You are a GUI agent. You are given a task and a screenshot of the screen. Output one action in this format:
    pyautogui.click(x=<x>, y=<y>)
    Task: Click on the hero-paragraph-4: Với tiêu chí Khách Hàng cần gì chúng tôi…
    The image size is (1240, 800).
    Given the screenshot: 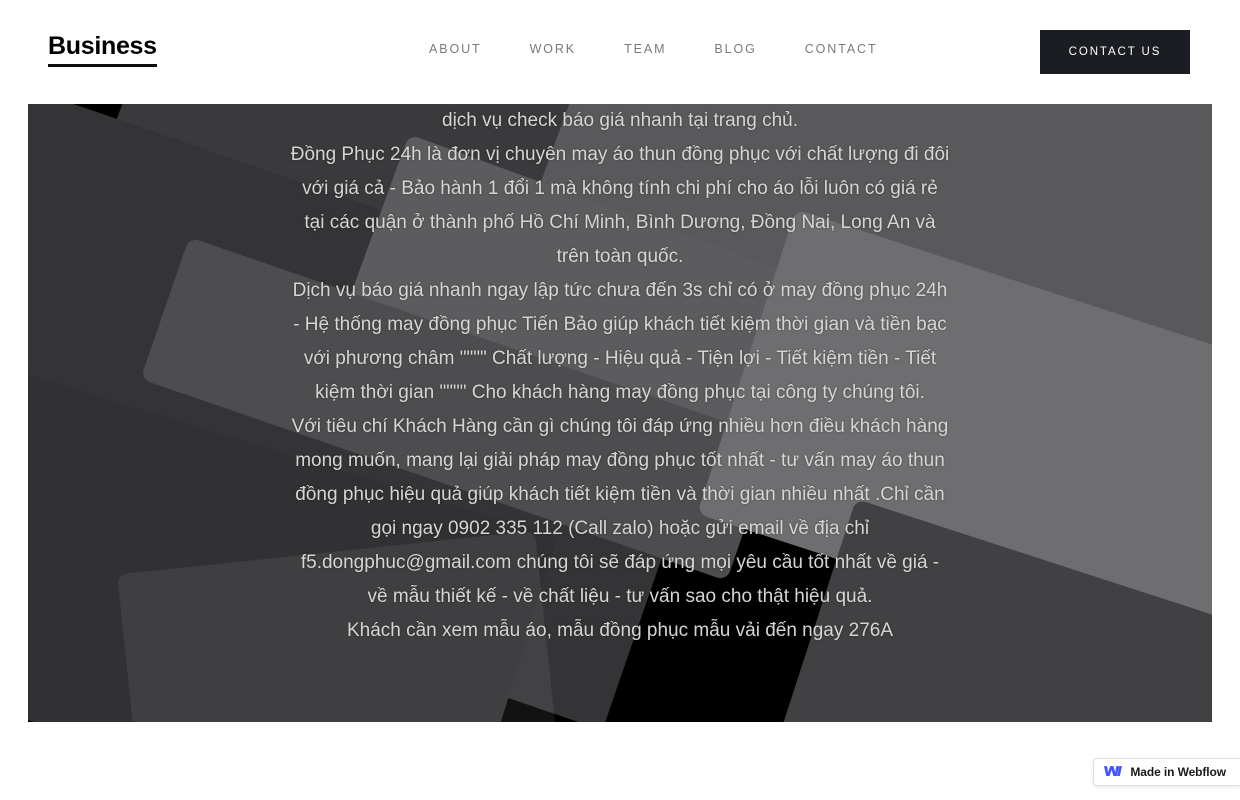 What is the action you would take?
    pyautogui.click(x=620, y=511)
    